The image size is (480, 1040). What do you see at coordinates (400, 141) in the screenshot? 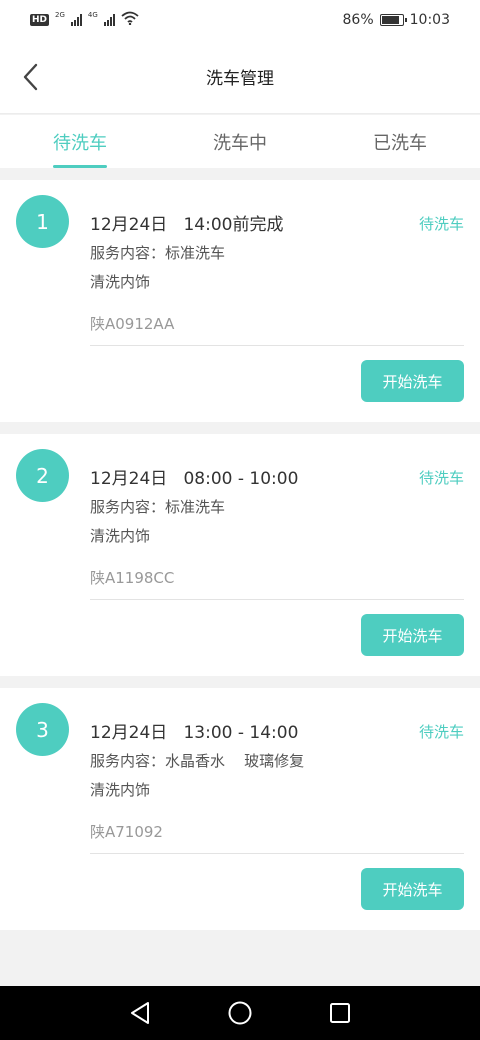
I see `tab-completed: 已洗车` at bounding box center [400, 141].